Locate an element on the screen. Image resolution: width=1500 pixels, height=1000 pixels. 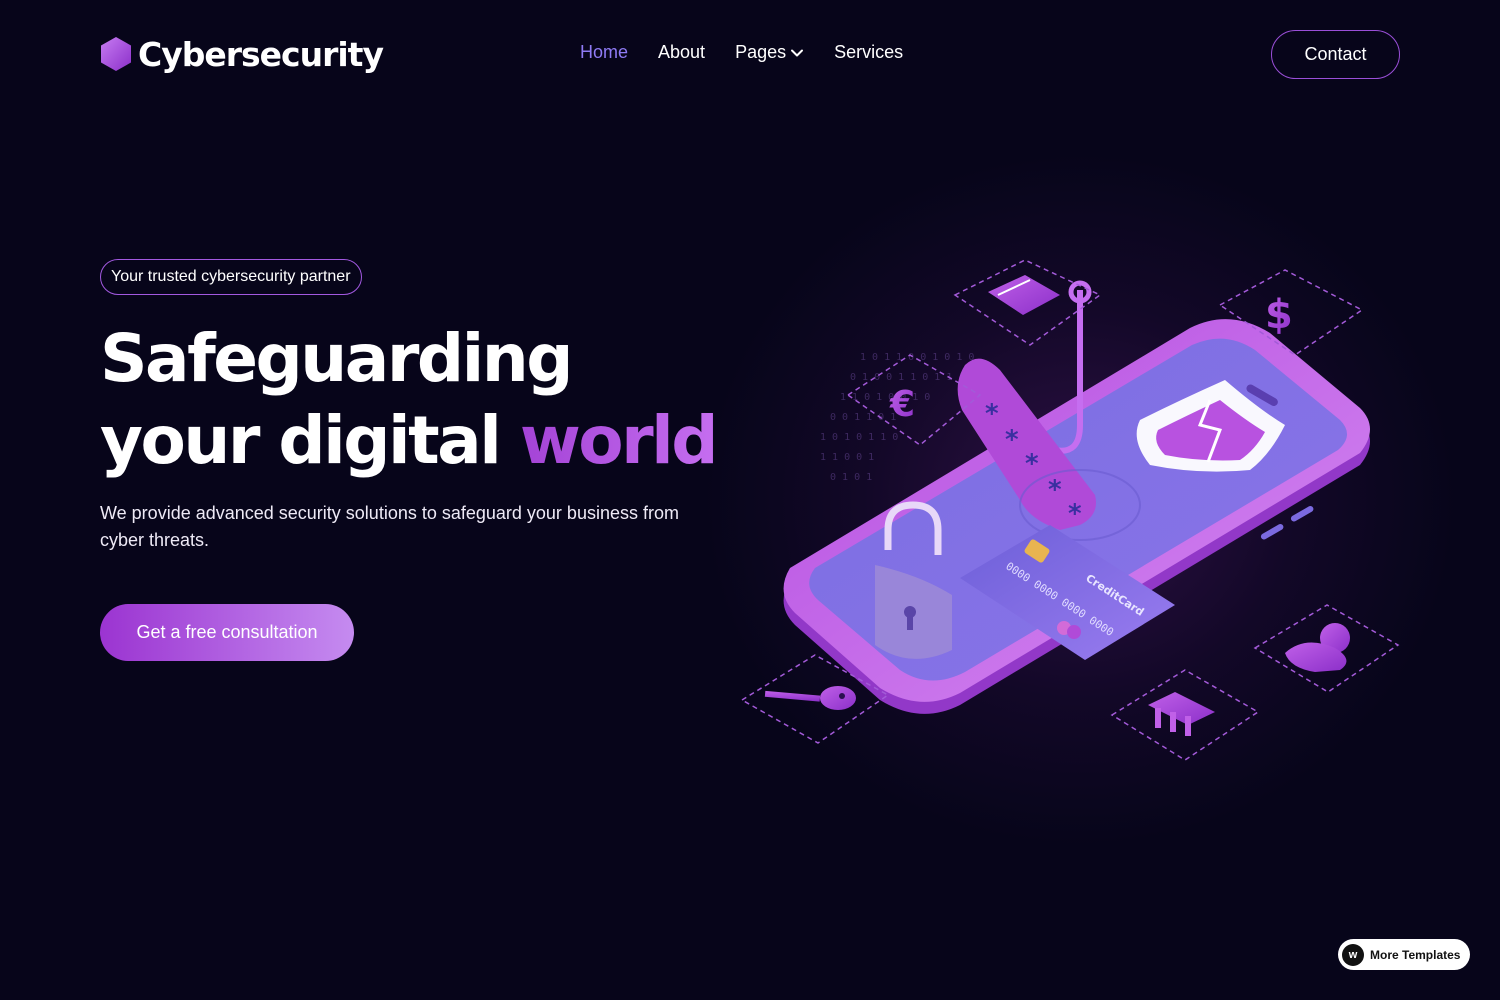
chevron-down-icon is located at coordinates (797, 52).